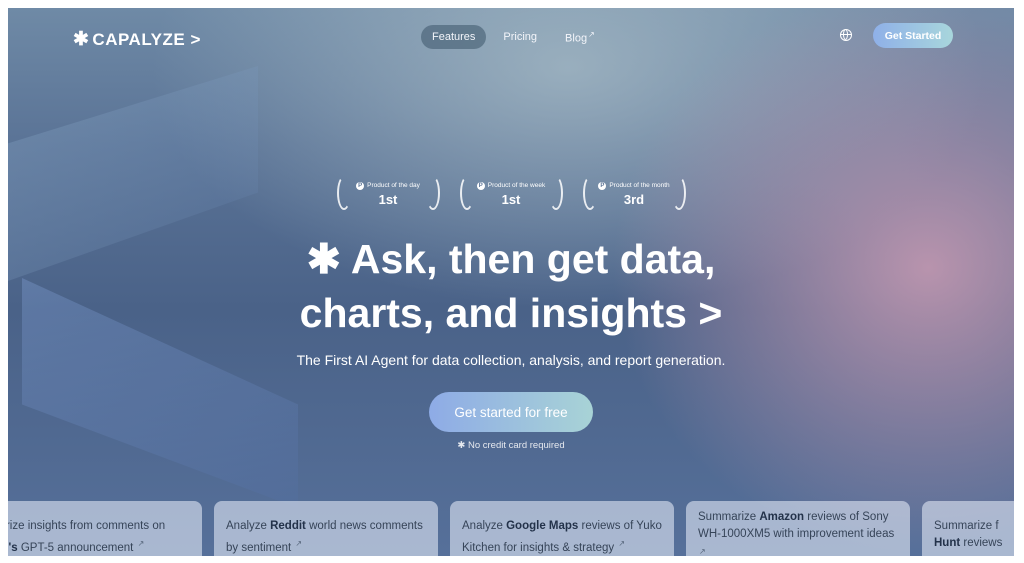 The height and width of the screenshot is (563, 1024). I want to click on headline-line-1-text: Ask, then get data,, so click(533, 259).